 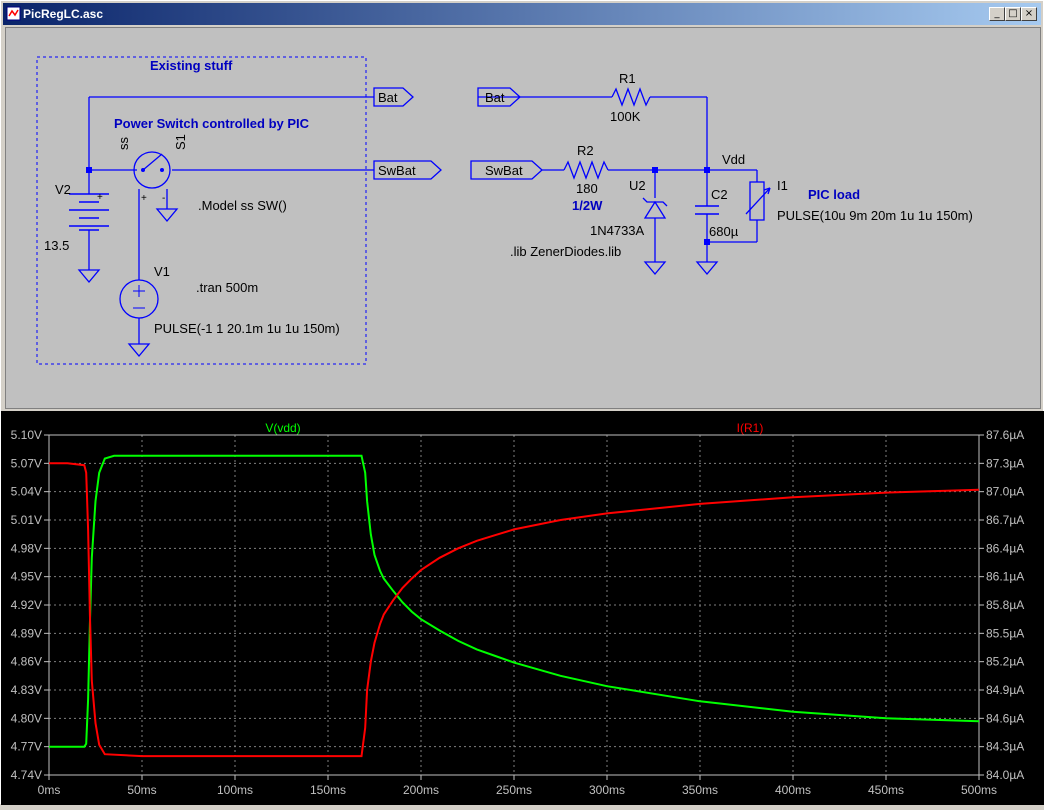 What do you see at coordinates (26, 747) in the screenshot?
I see `y-left-tick-label: 4.77V` at bounding box center [26, 747].